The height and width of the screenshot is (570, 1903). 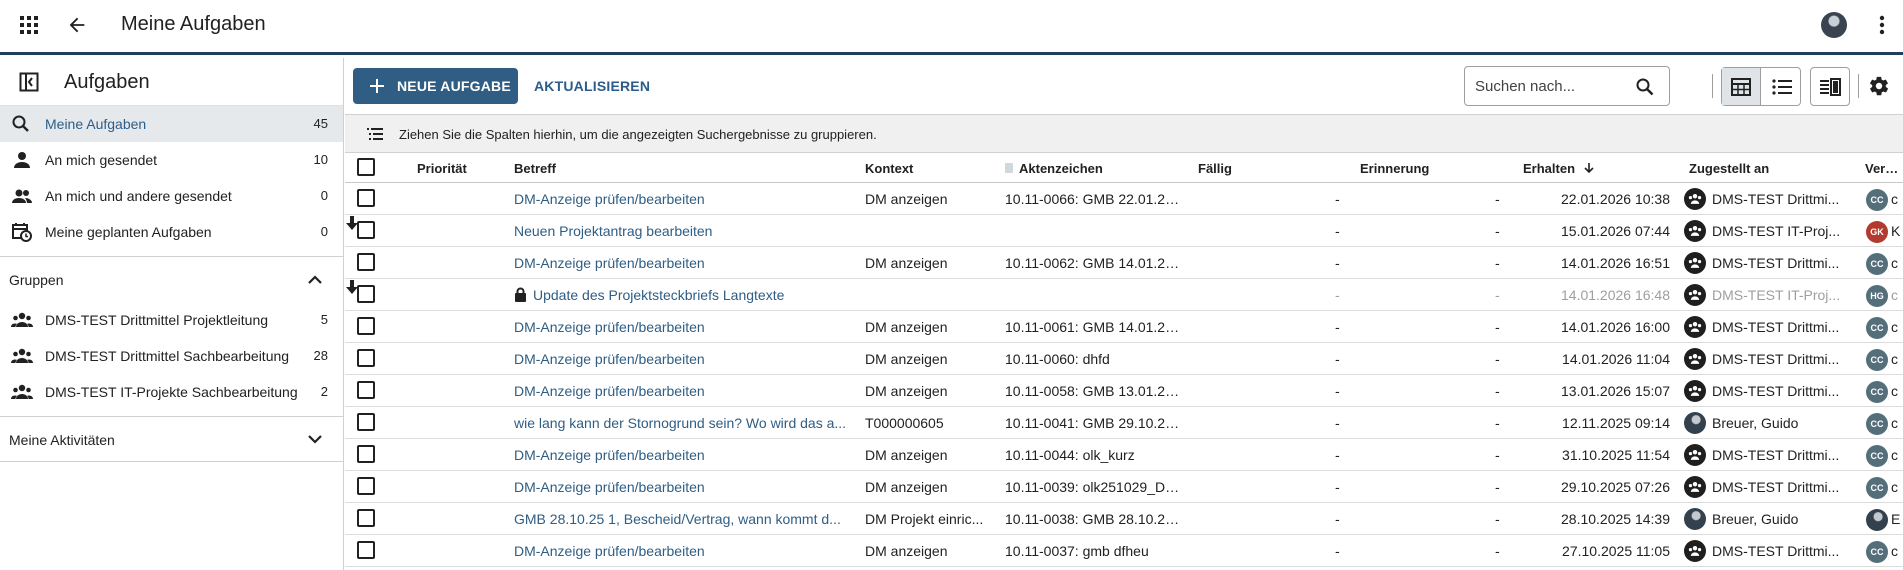 I want to click on table-view-button, so click(x=1741, y=86).